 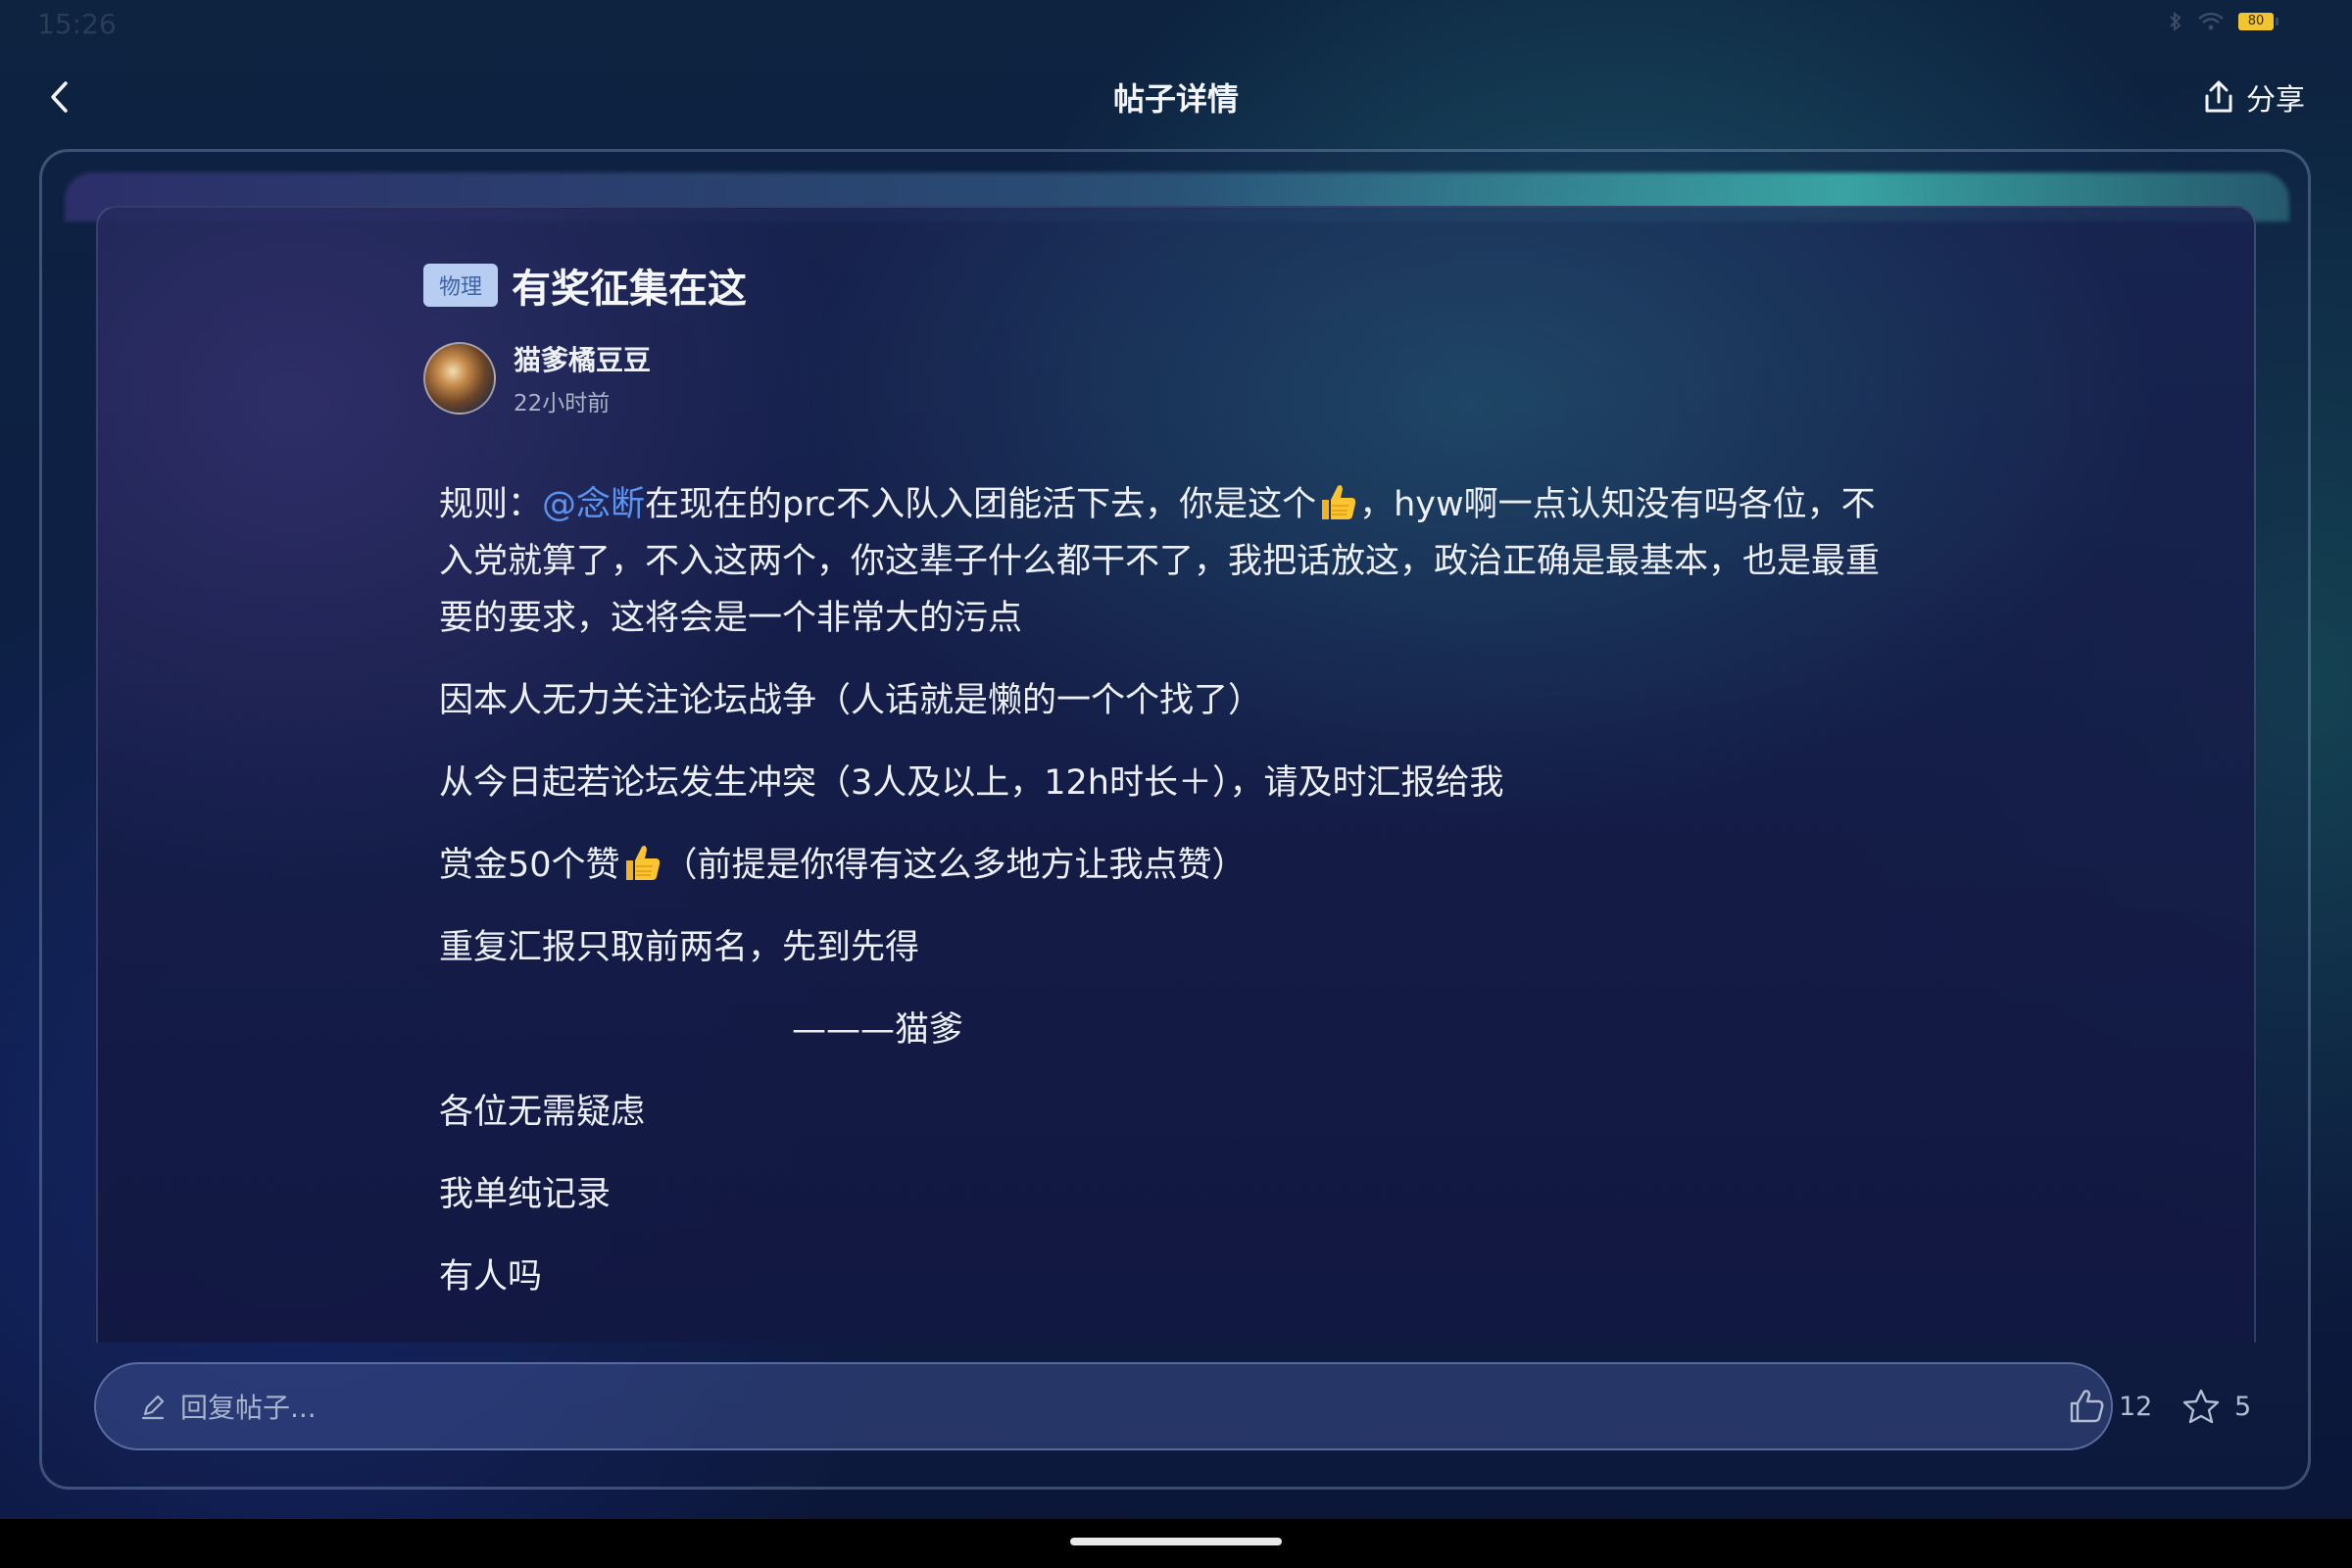 What do you see at coordinates (2087, 1406) in the screenshot?
I see `thumbs-up-icon` at bounding box center [2087, 1406].